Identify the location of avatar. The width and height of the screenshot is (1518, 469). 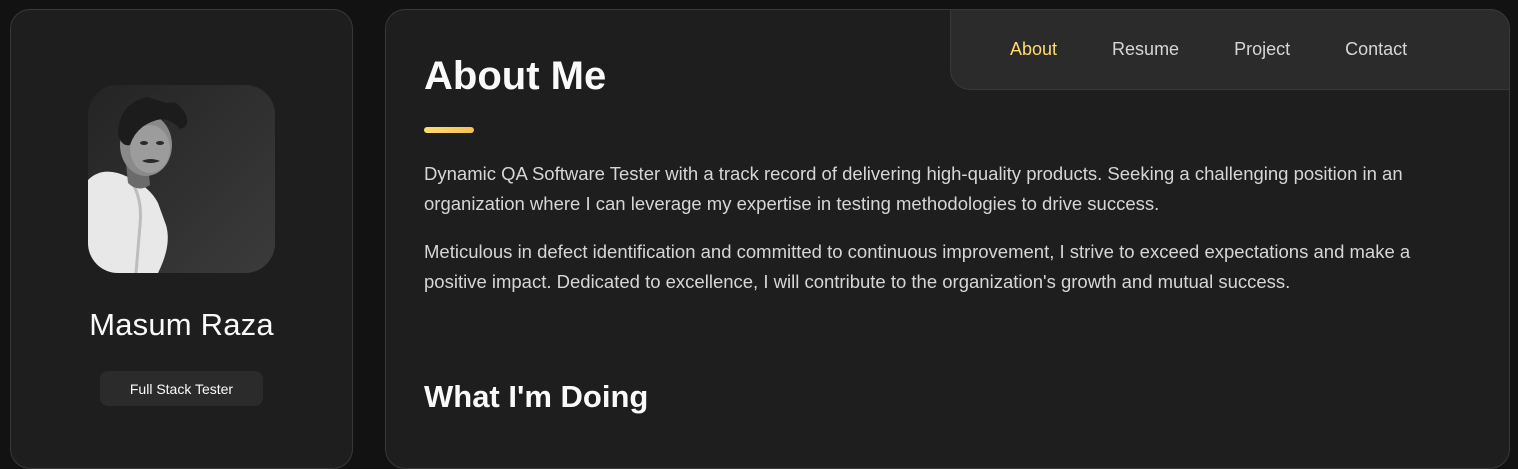
(181, 179).